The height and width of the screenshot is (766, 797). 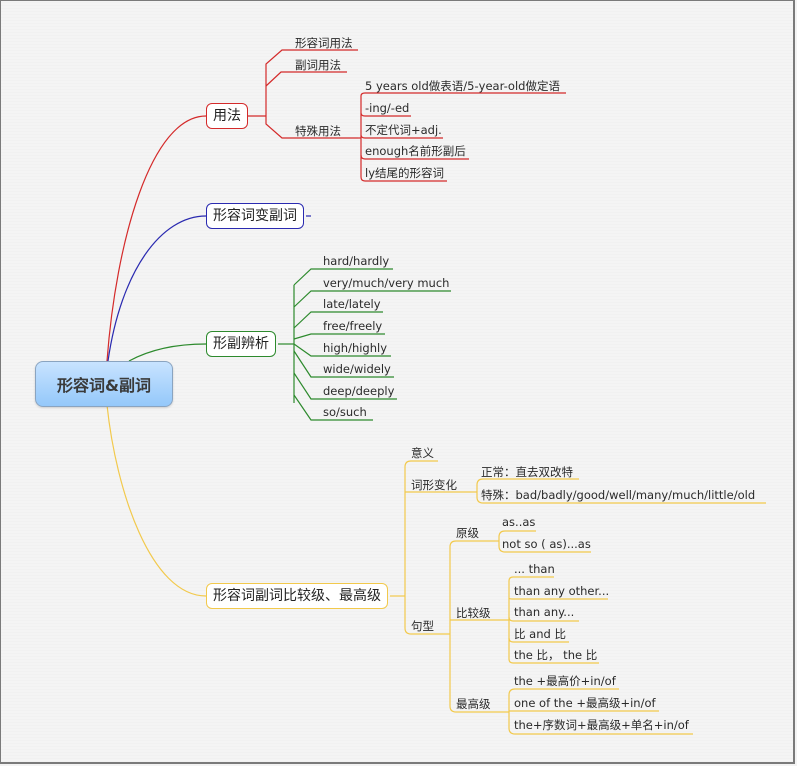 What do you see at coordinates (415, 151) in the screenshot?
I see `special-item: enough名前形副后` at bounding box center [415, 151].